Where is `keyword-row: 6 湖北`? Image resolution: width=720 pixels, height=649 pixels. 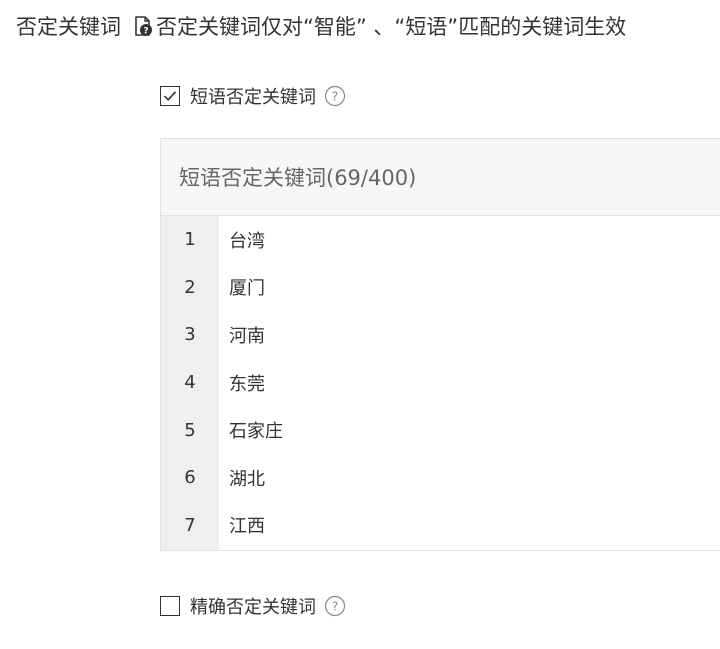 keyword-row: 6 湖北 is located at coordinates (440, 478).